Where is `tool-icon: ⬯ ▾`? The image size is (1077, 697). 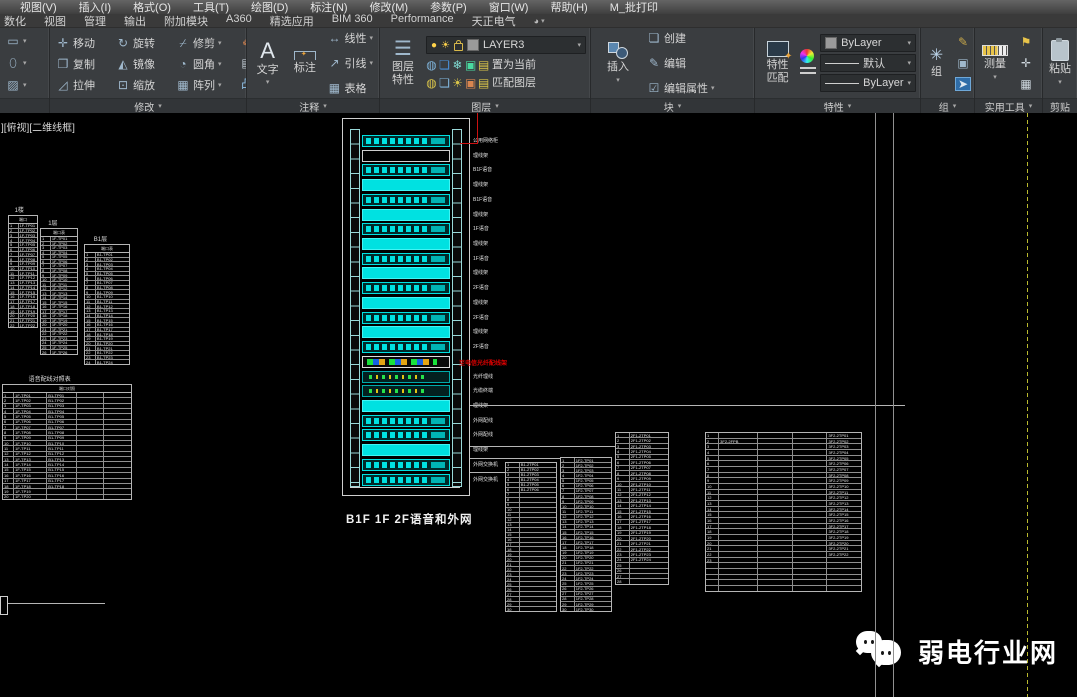
tool-icon: ⬯ ▾ is located at coordinates (16, 63).